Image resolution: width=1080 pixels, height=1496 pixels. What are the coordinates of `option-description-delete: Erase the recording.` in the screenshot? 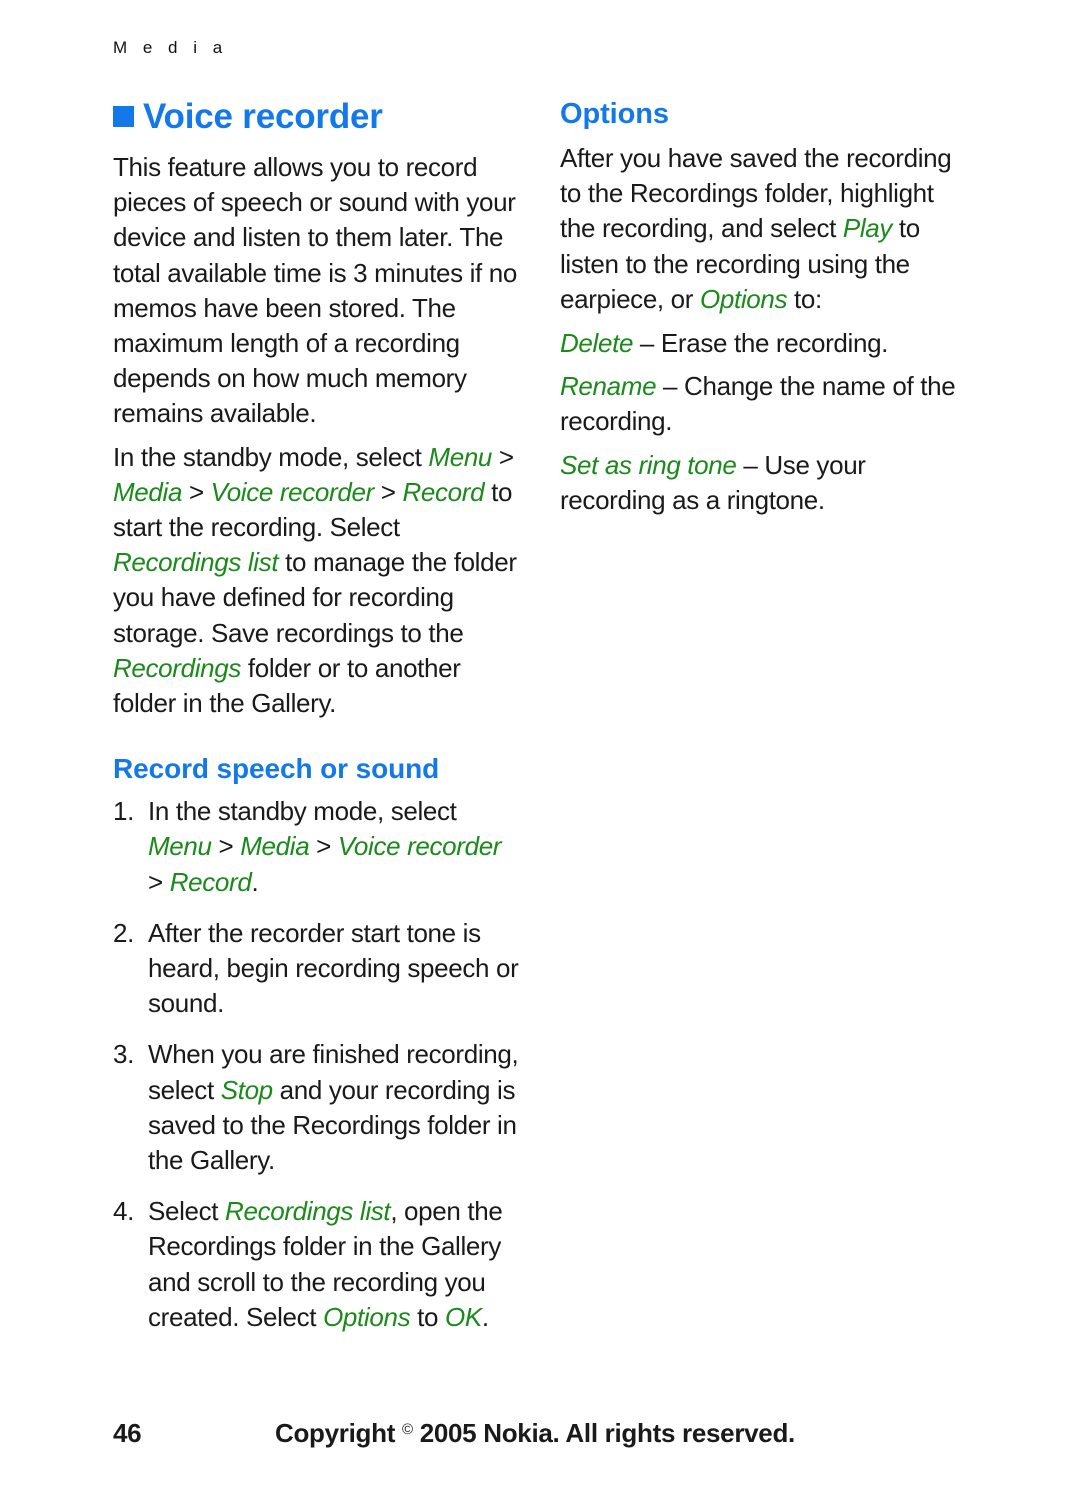 It's located at (774, 343).